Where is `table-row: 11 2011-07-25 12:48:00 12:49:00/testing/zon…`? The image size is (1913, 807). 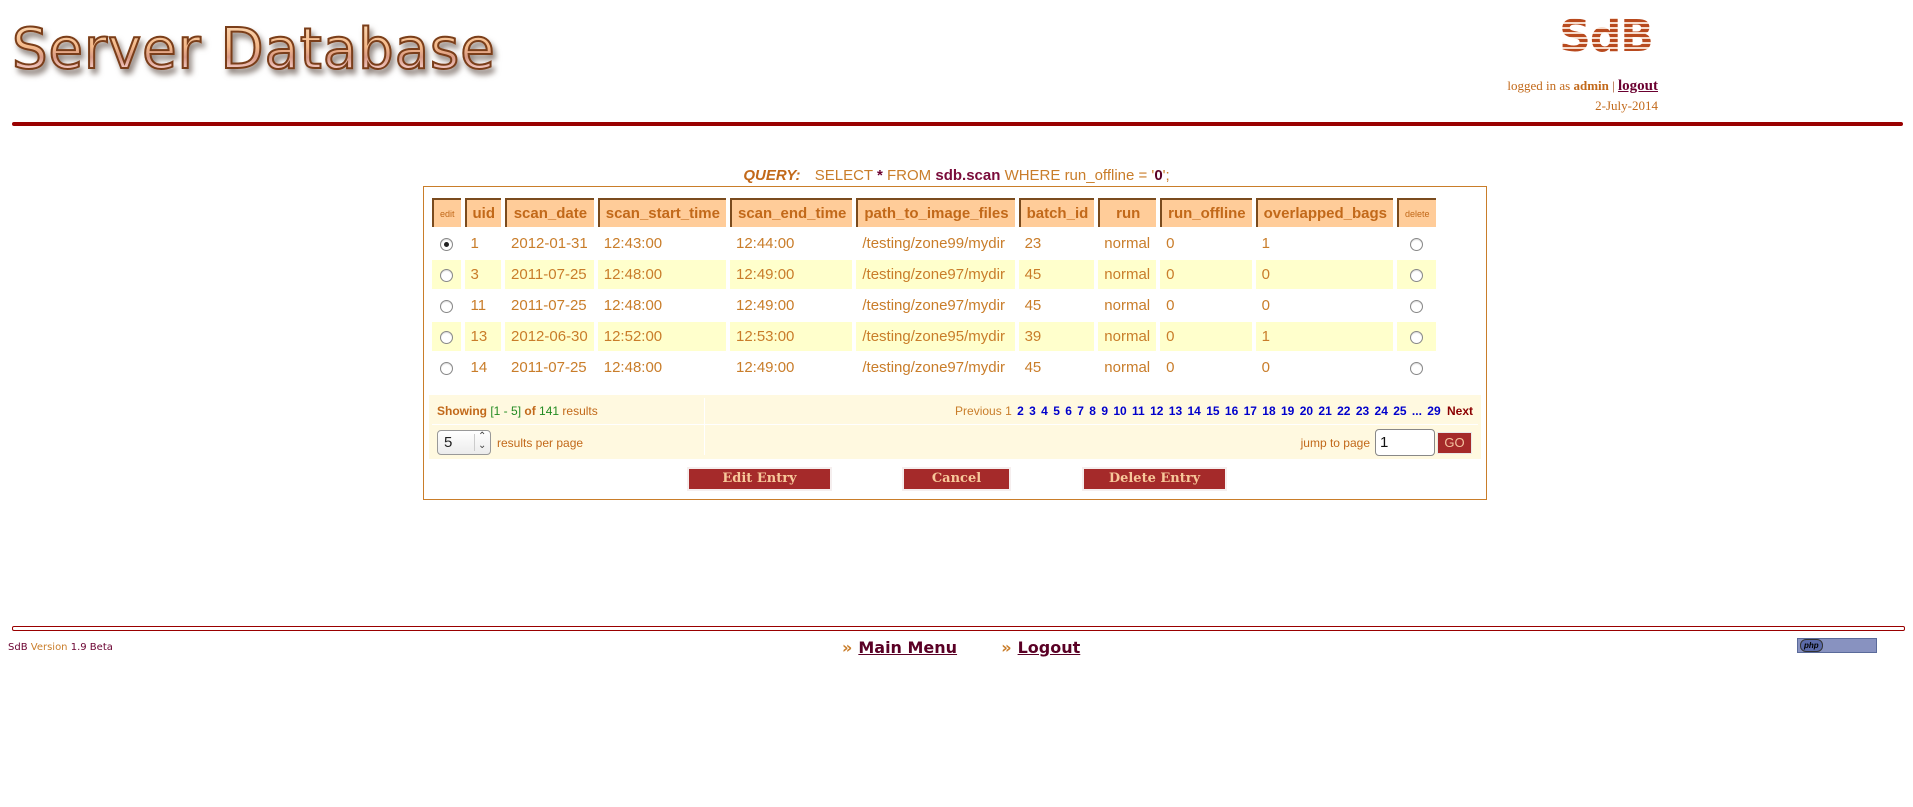 table-row: 11 2011-07-25 12:48:00 12:49:00/testing/zon… is located at coordinates (934, 305).